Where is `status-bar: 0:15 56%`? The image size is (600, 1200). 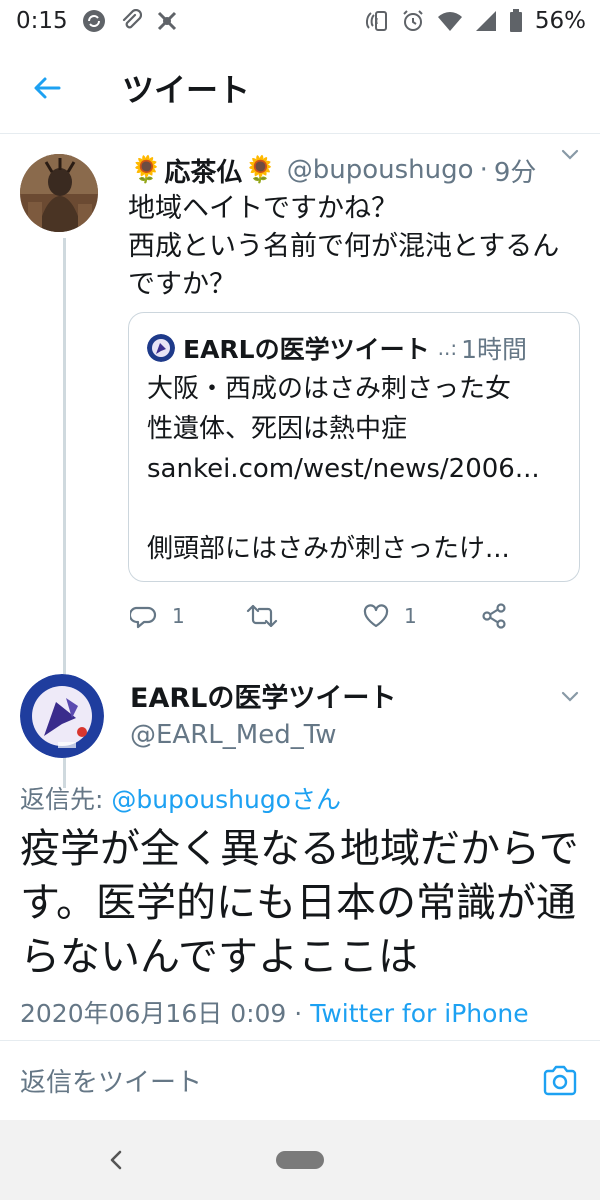 status-bar: 0:15 56% is located at coordinates (300, 21).